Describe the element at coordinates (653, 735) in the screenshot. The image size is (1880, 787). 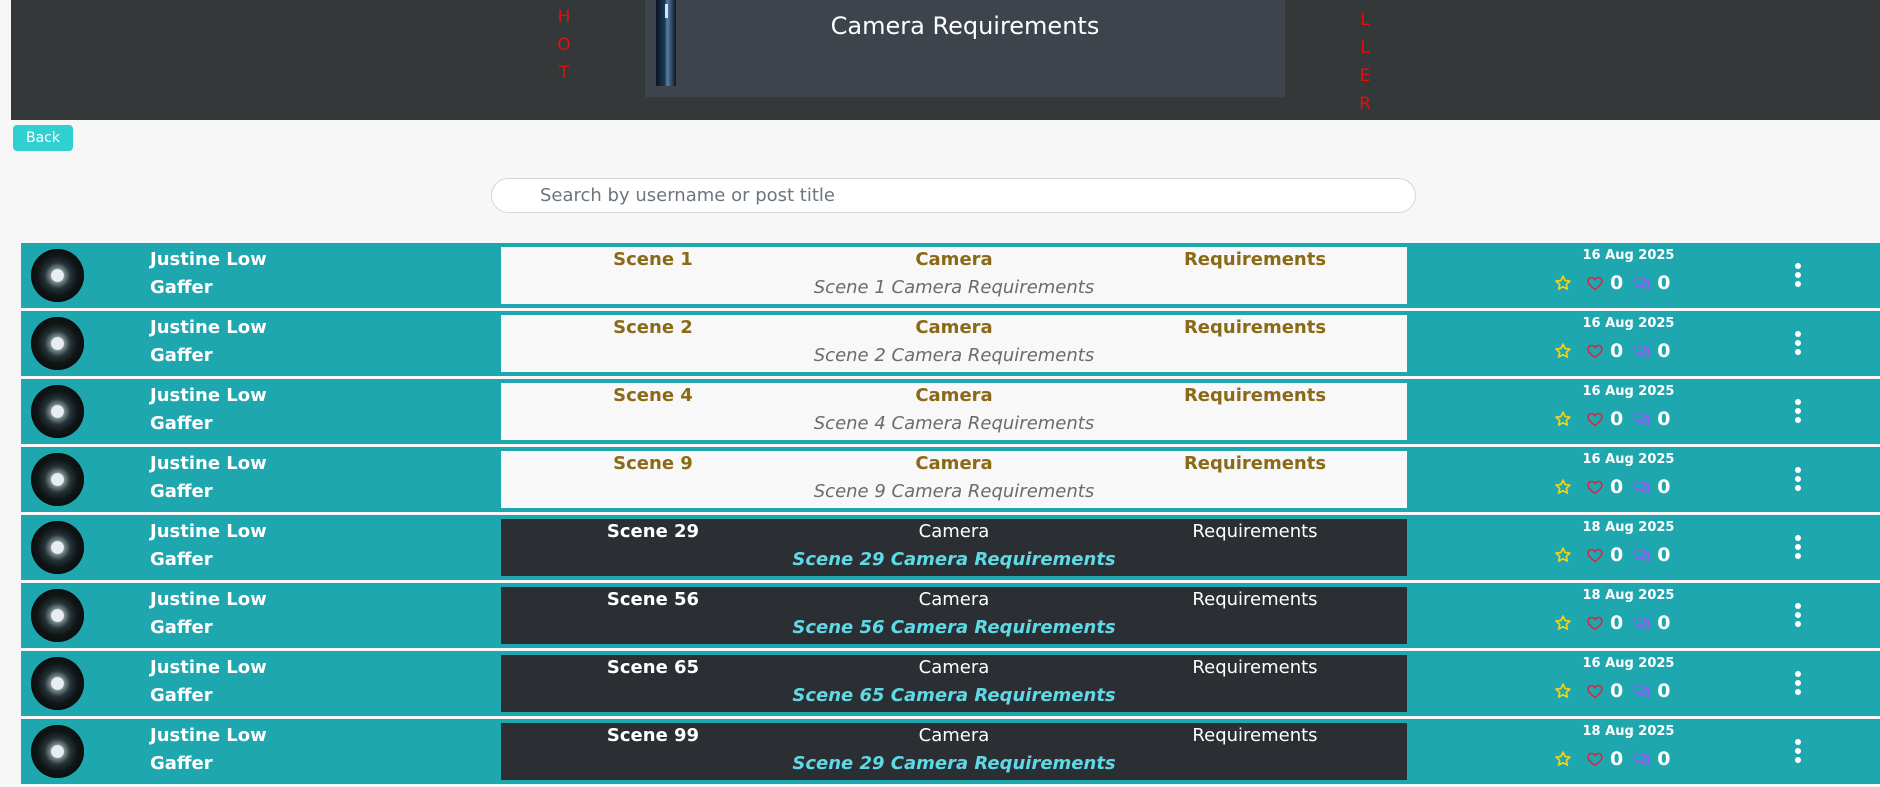
I see `post-title-scene: Scene 99` at that location.